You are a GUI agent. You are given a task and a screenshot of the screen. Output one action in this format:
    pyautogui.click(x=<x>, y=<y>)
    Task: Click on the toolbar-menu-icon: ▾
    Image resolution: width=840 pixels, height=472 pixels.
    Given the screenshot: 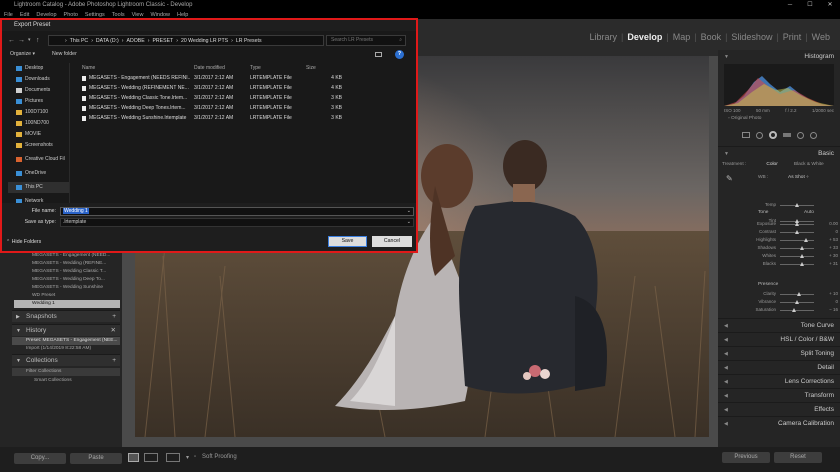 What is the action you would take?
    pyautogui.click(x=187, y=457)
    